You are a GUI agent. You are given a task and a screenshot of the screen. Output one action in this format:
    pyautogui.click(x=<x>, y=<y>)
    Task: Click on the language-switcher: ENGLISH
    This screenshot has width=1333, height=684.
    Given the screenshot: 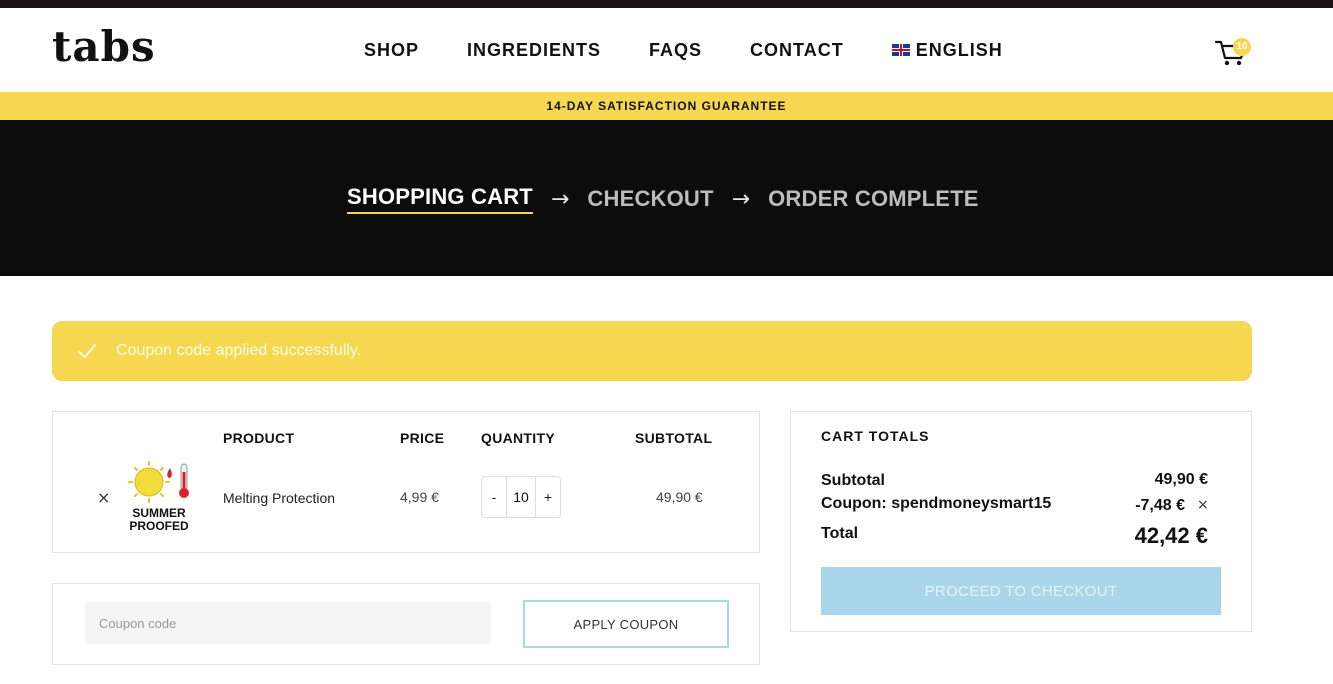 What is the action you would take?
    pyautogui.click(x=947, y=50)
    